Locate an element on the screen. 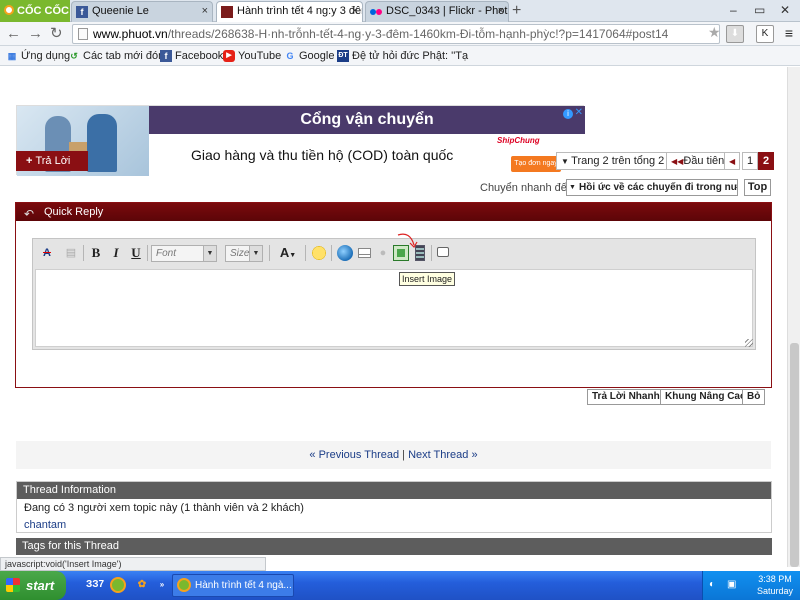 The width and height of the screenshot is (800, 600). close-window-icon: ✕ is located at coordinates (785, 10).